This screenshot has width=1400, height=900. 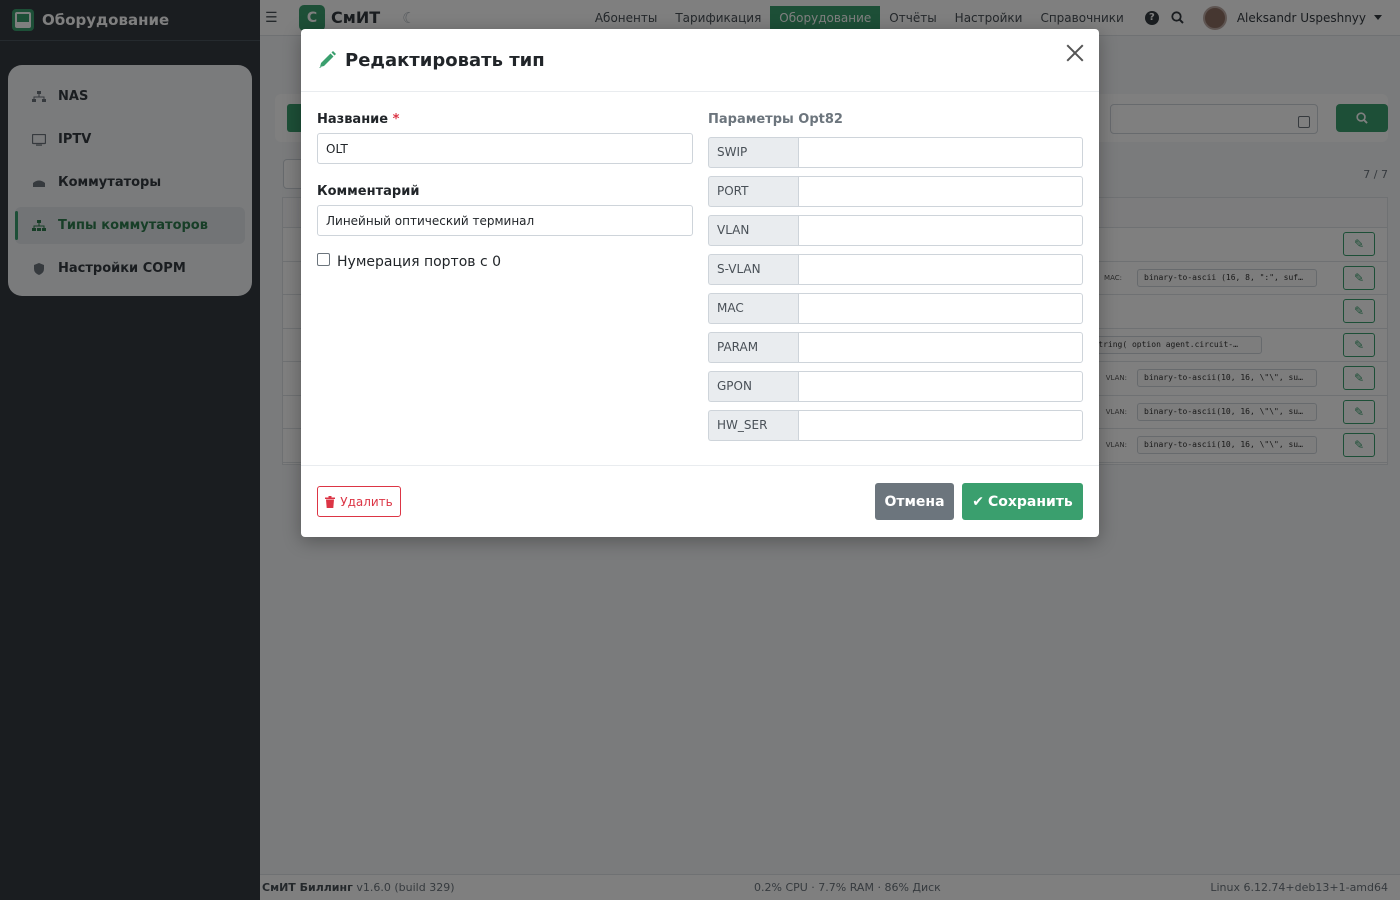 What do you see at coordinates (700, 501) in the screenshot?
I see `modal-footer: Удалить Отмена ✔ Сохранить` at bounding box center [700, 501].